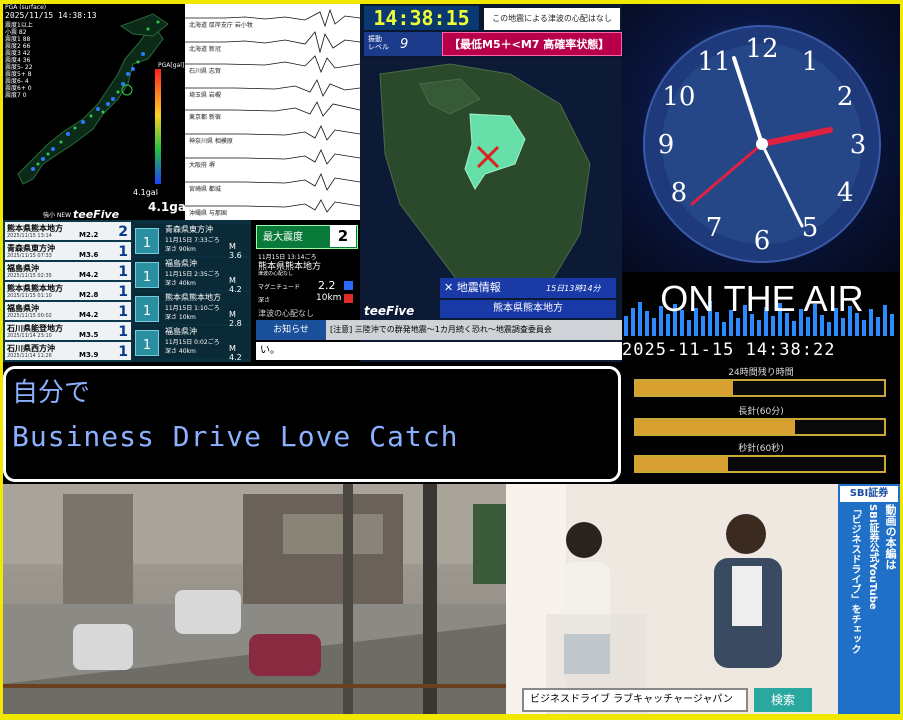 The width and height of the screenshot is (903, 720). I want to click on sbi-promo-text-3: 「ビジネスドライブ」をチェック, so click(854, 579).